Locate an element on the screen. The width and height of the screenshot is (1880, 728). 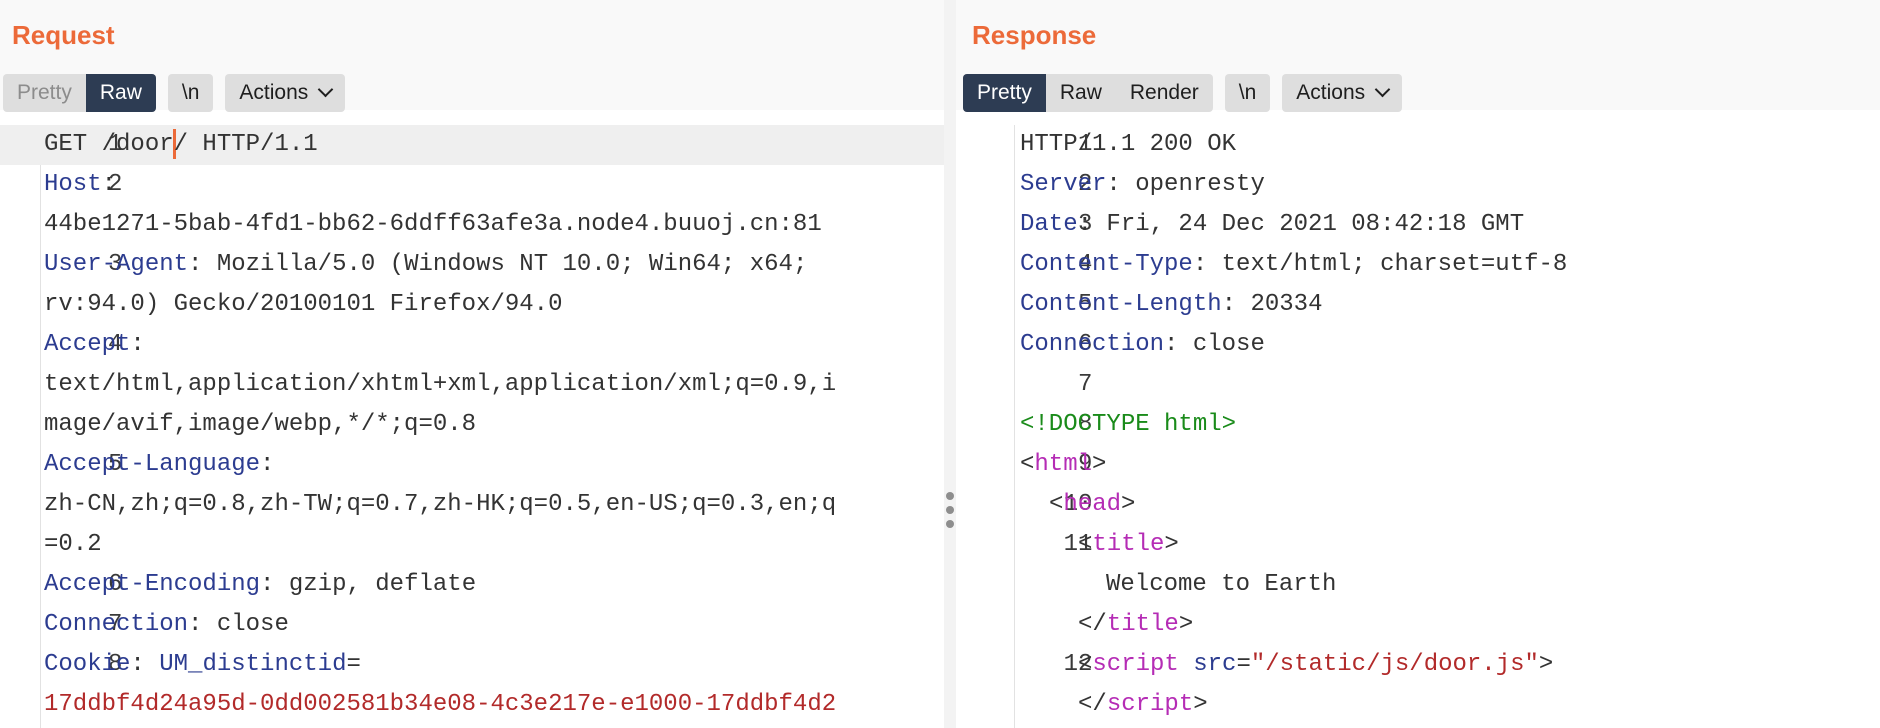
header-line: 5 Accept-Language: is located at coordinates (472, 465).